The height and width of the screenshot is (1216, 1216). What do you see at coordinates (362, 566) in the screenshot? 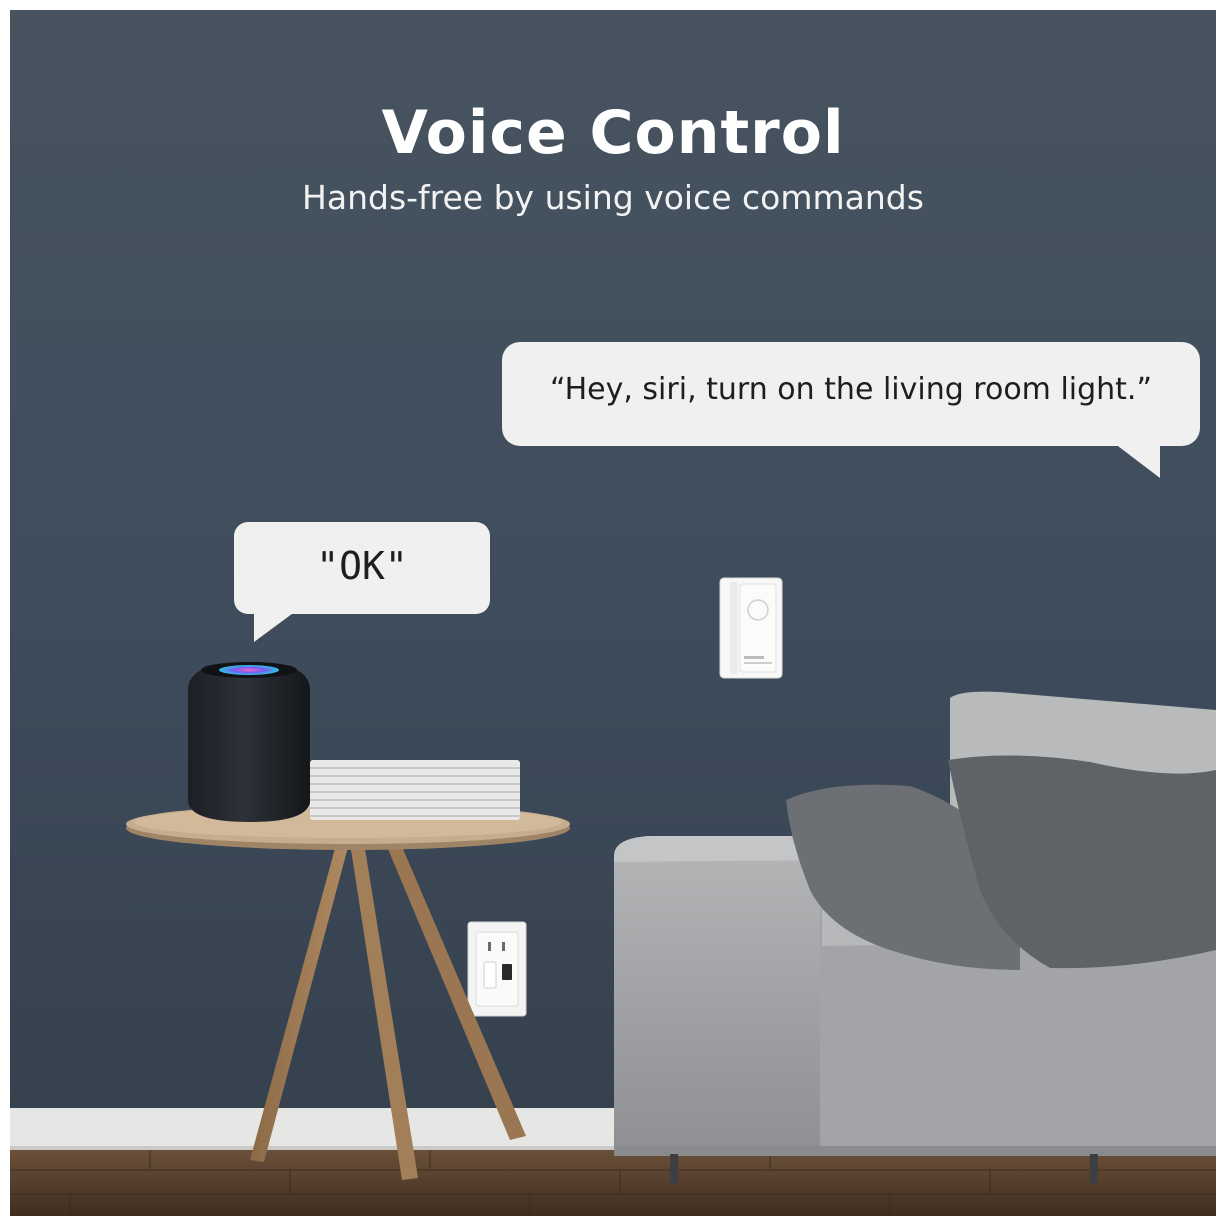
I see `speaker-reply-text: "OK"` at bounding box center [362, 566].